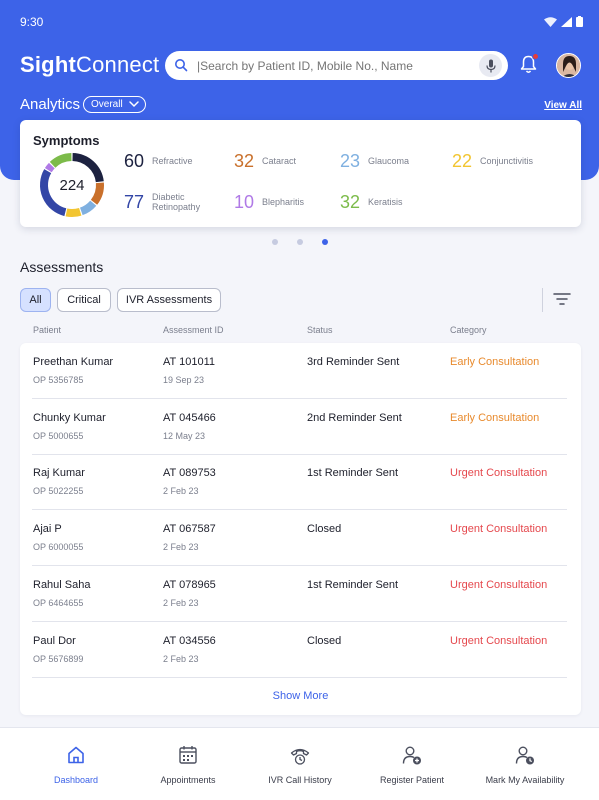  What do you see at coordinates (168, 197) in the screenshot?
I see `stat-label-line1: Diabetic` at bounding box center [168, 197].